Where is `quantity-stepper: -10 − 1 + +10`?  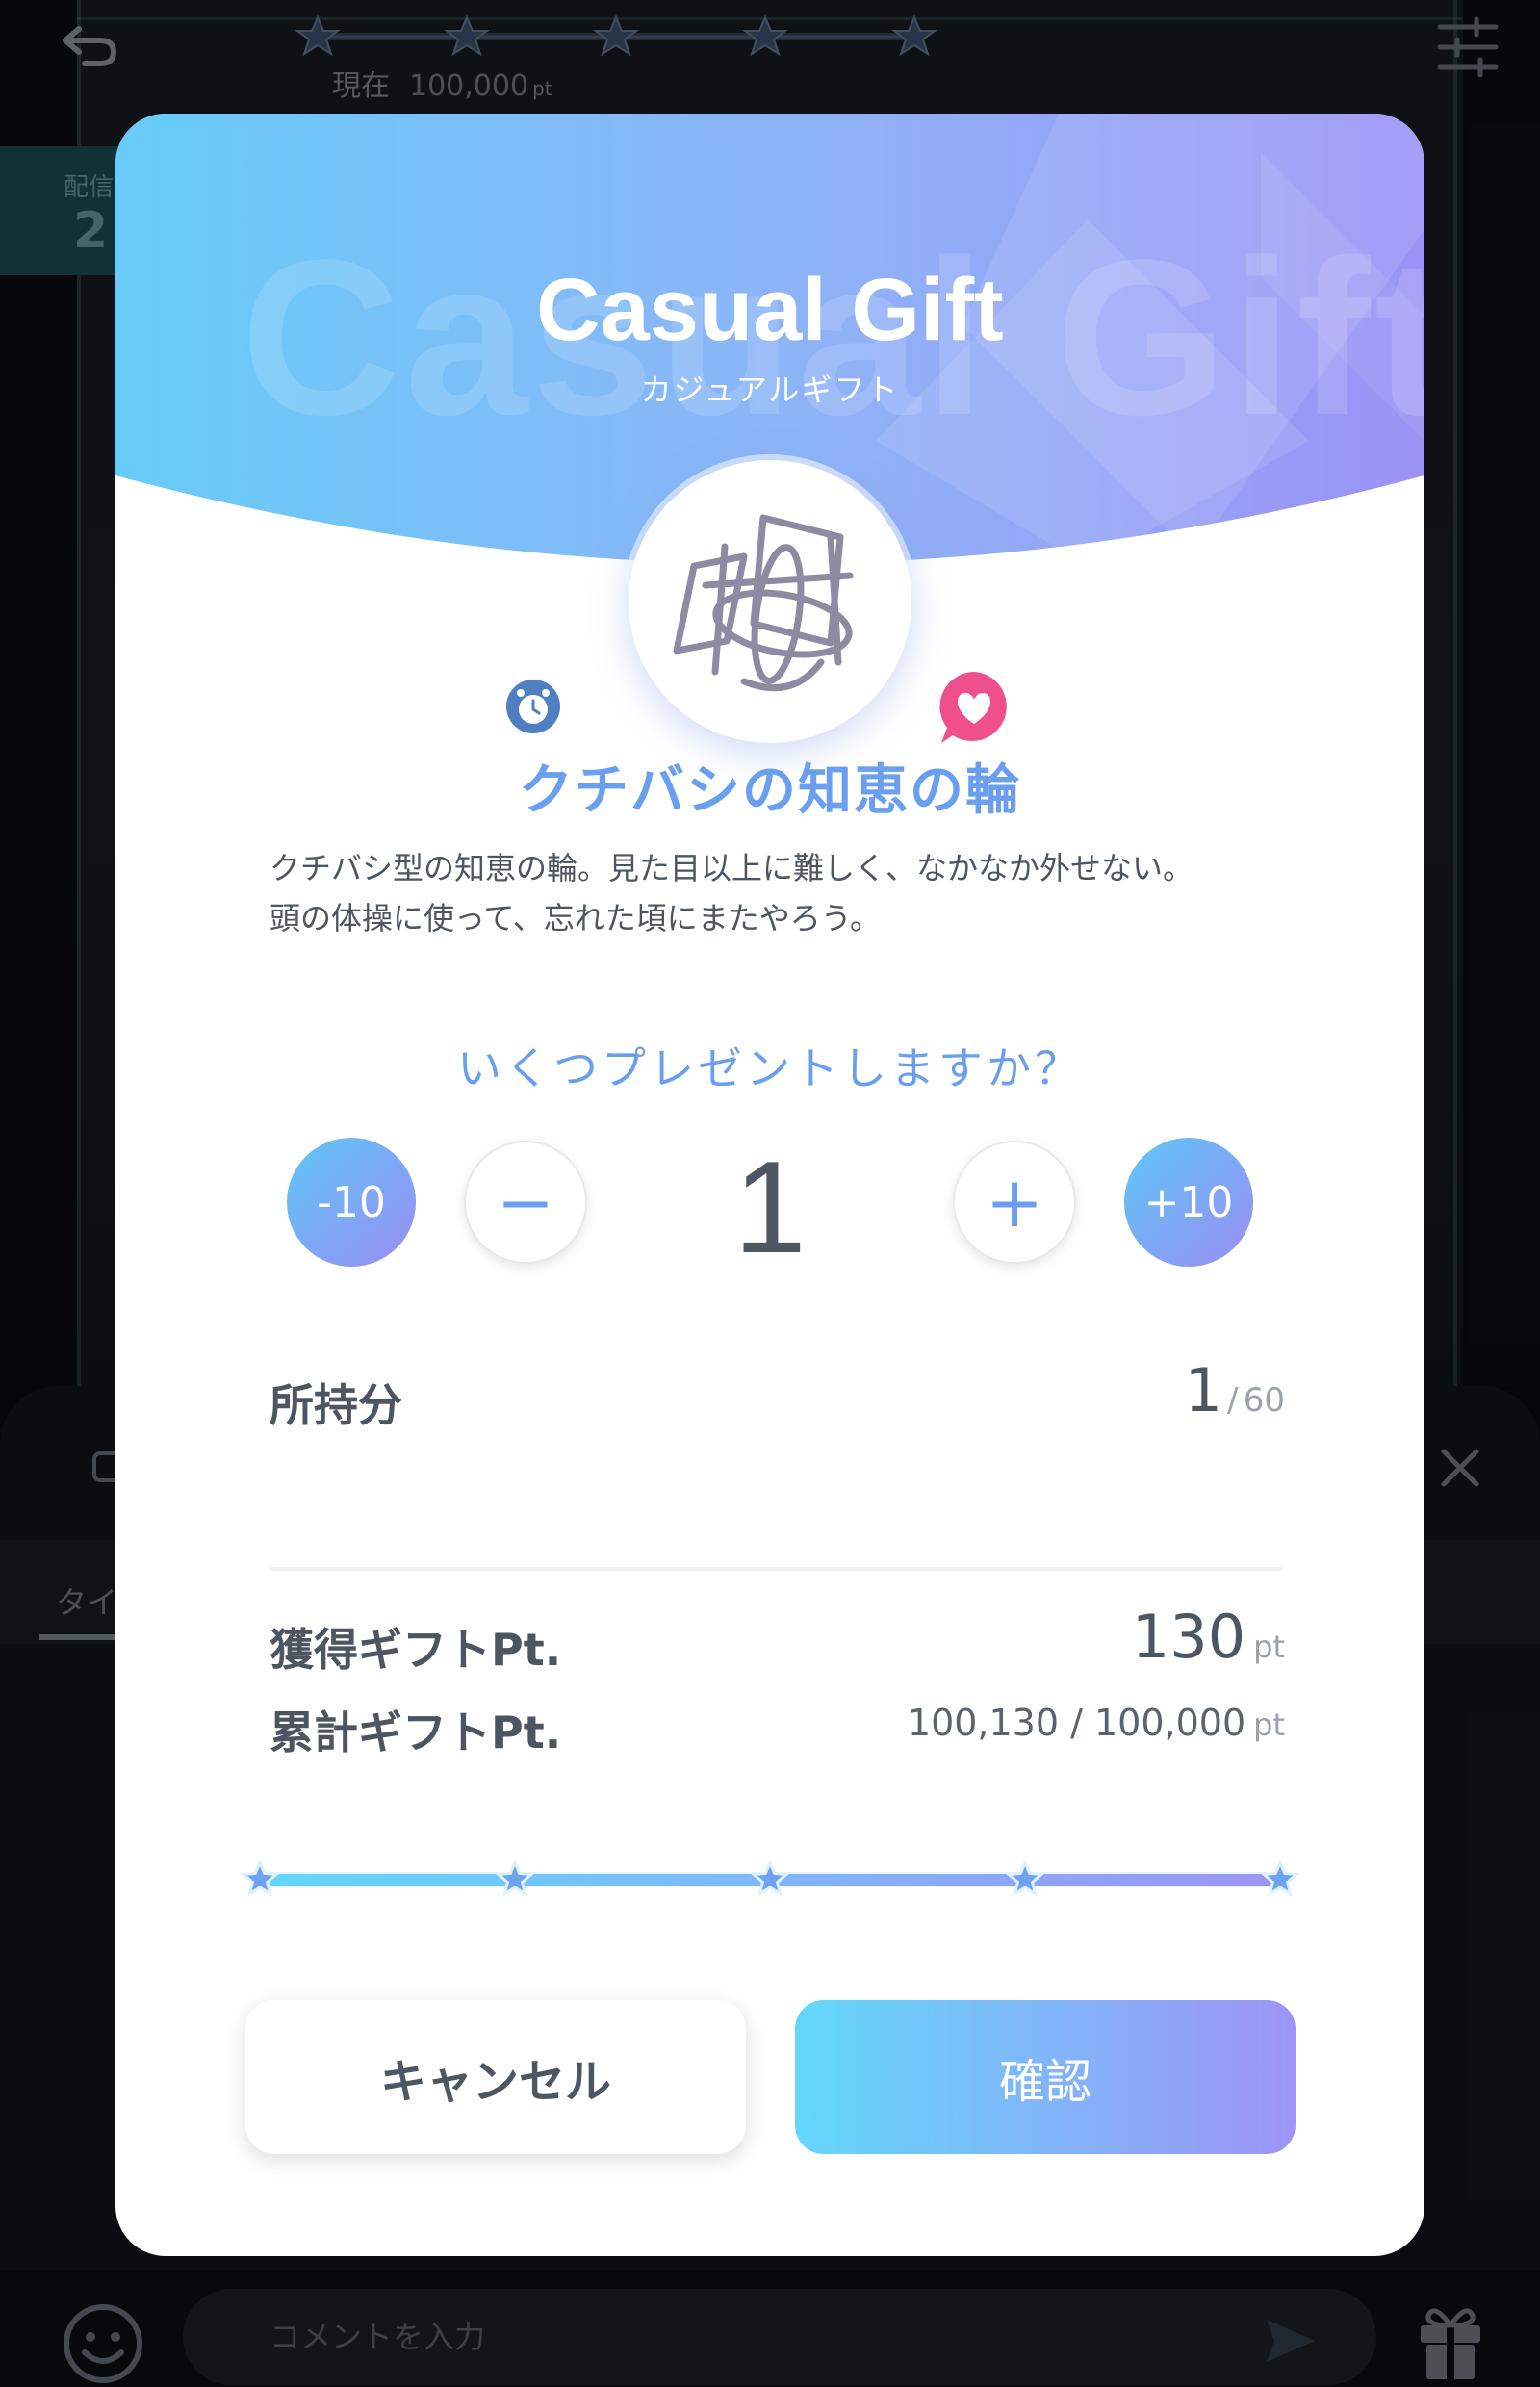
quantity-stepper: -10 − 1 + +10 is located at coordinates (770, 1207).